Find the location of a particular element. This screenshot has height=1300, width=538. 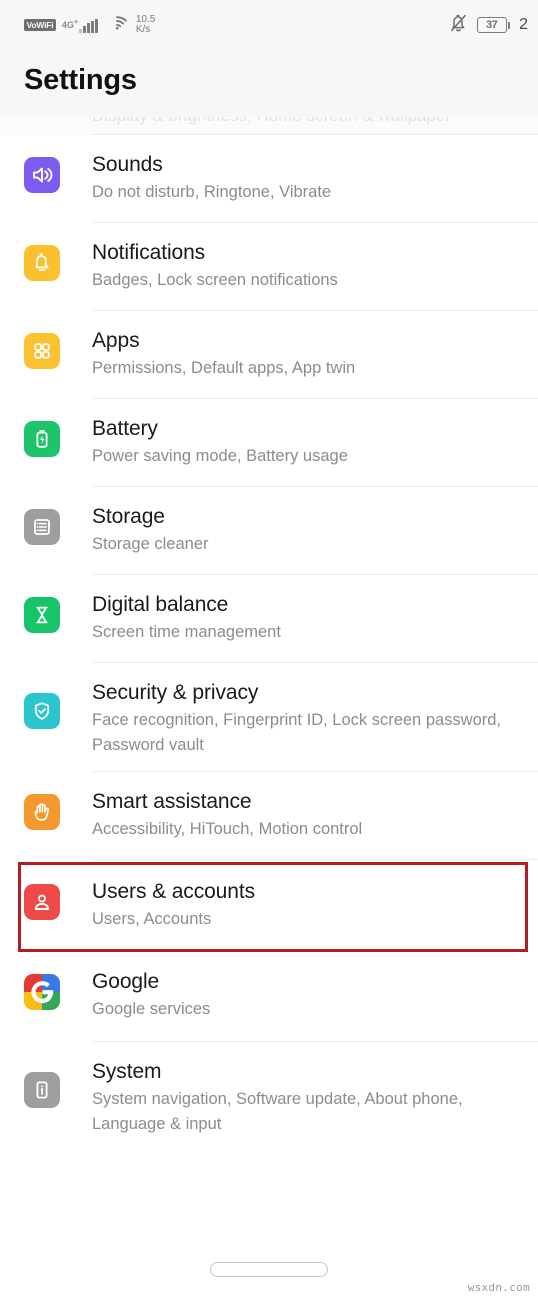

row-subtitle: Power saving mode, Battery usage is located at coordinates (220, 456).